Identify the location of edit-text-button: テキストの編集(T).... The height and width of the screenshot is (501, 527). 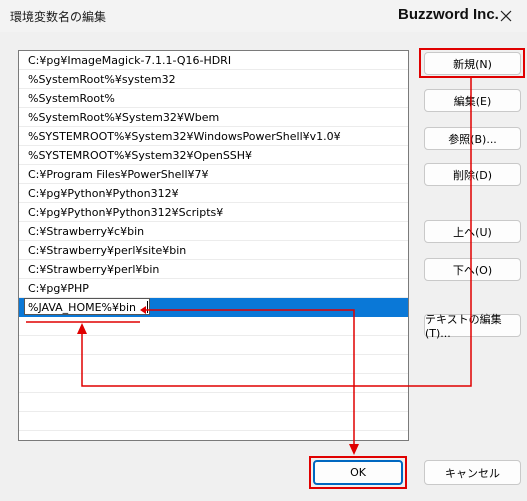
(472, 326).